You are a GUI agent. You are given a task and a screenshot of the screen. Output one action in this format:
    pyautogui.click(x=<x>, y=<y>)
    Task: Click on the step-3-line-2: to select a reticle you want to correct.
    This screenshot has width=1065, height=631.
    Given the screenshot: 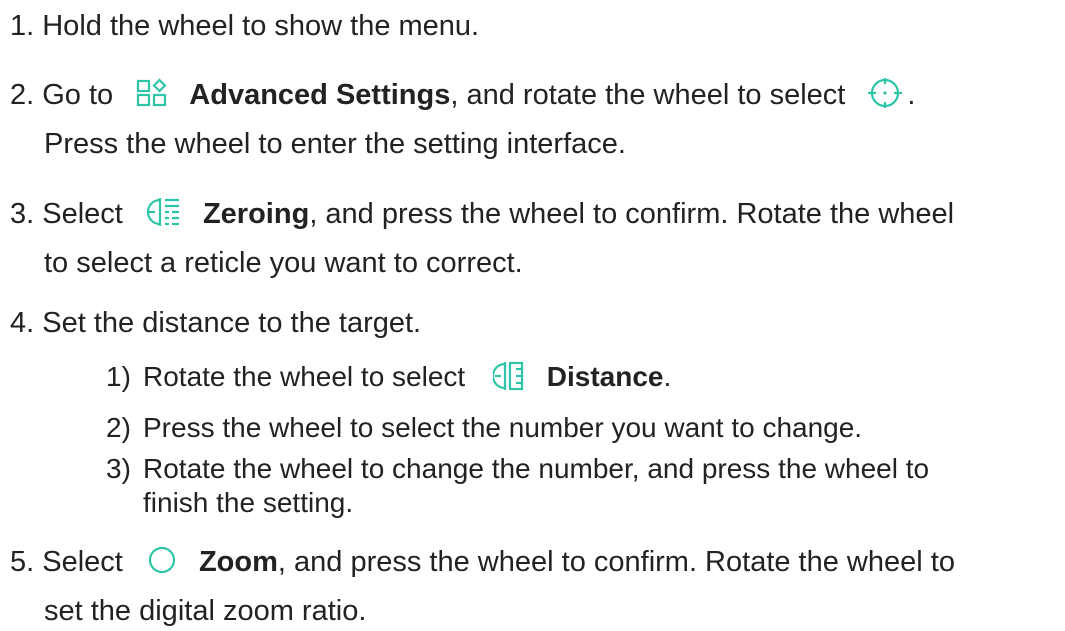 What is the action you would take?
    pyautogui.click(x=283, y=263)
    